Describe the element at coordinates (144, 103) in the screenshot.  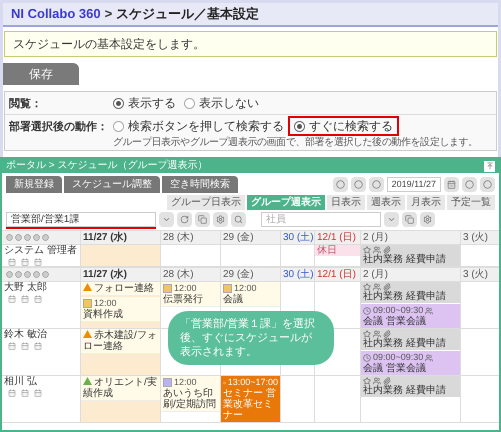
I see `radio-option: 表示する` at that location.